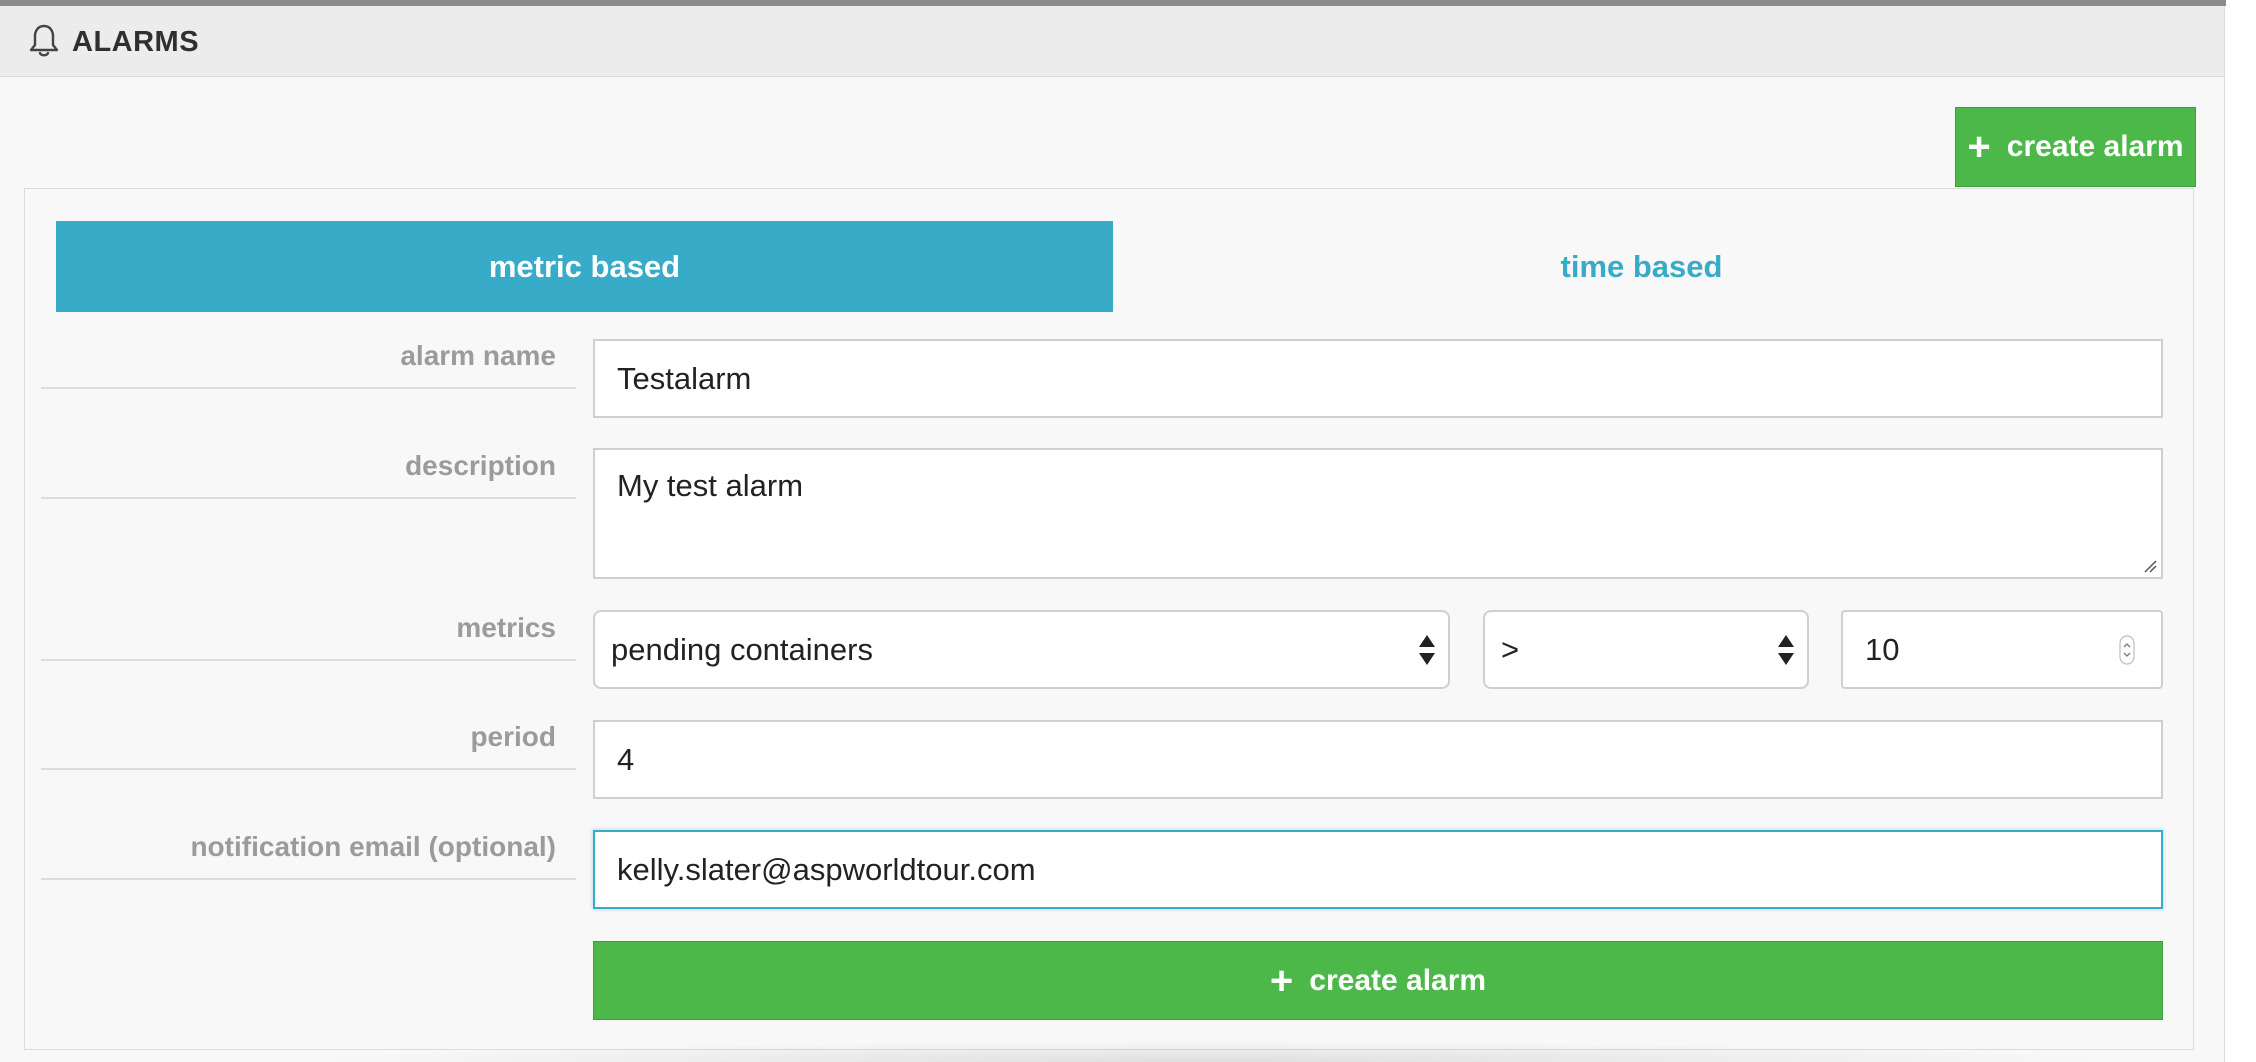 The height and width of the screenshot is (1062, 2256). Describe the element at coordinates (44, 40) in the screenshot. I see `bell-icon` at that location.